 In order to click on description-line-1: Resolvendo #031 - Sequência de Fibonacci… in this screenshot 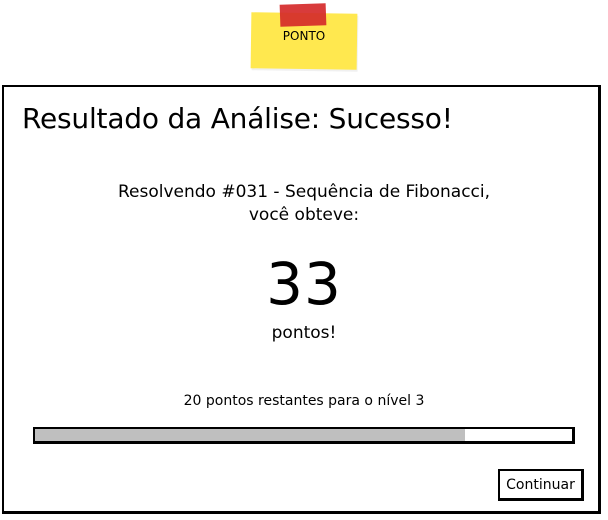, I will do `click(304, 192)`.